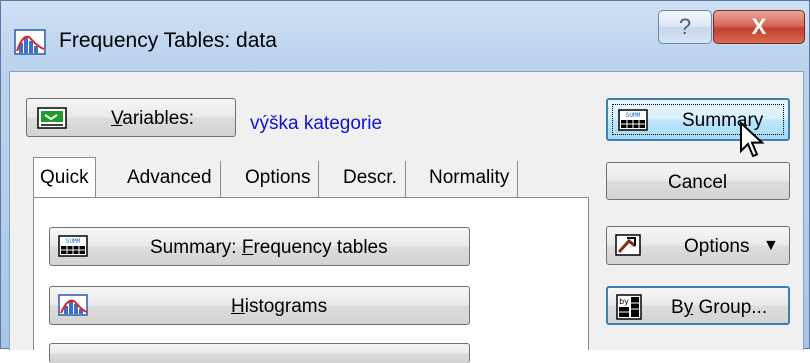  What do you see at coordinates (168, 40) in the screenshot?
I see `window-title: Frequency Tables: data` at bounding box center [168, 40].